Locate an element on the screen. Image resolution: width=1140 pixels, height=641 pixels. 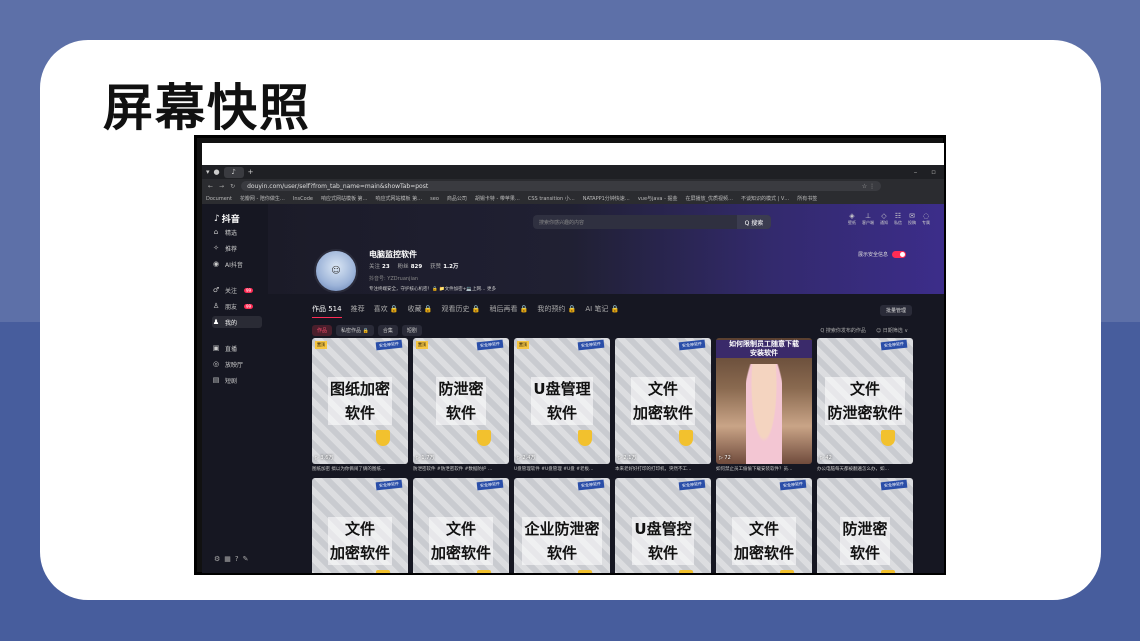
video-item: 安全神软件 防泄密 软件 is located at coordinates (865, 525).